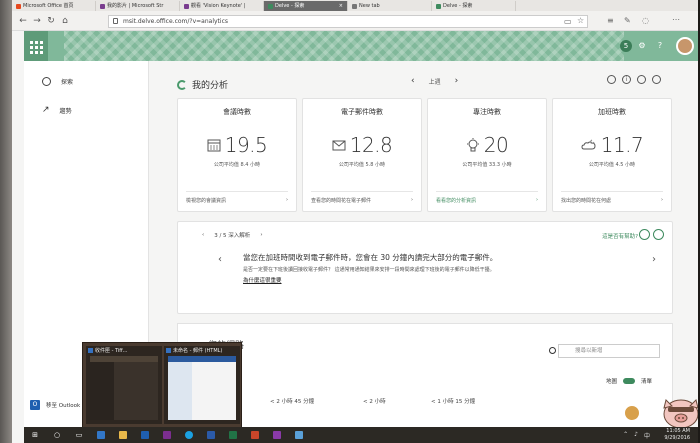  Describe the element at coordinates (237, 165) in the screenshot. I see `company-average: 公司平均值 8.4 小時` at that location.